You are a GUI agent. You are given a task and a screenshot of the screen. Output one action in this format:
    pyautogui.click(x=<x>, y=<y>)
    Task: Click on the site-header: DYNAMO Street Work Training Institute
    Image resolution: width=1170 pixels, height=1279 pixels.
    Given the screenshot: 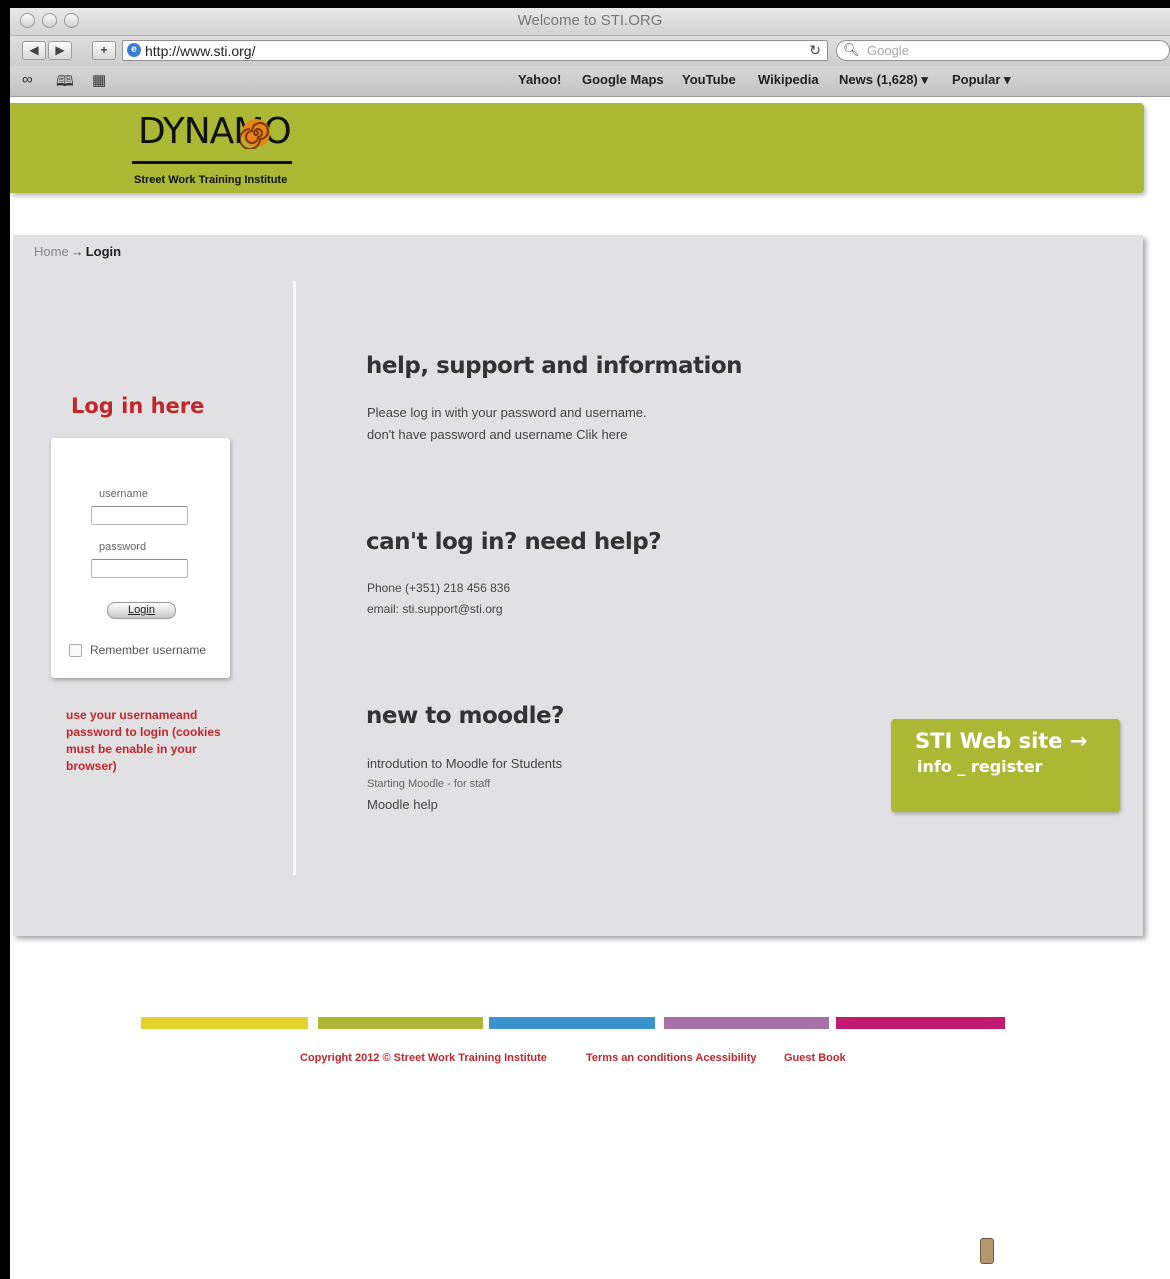 What is the action you would take?
    pyautogui.click(x=577, y=148)
    